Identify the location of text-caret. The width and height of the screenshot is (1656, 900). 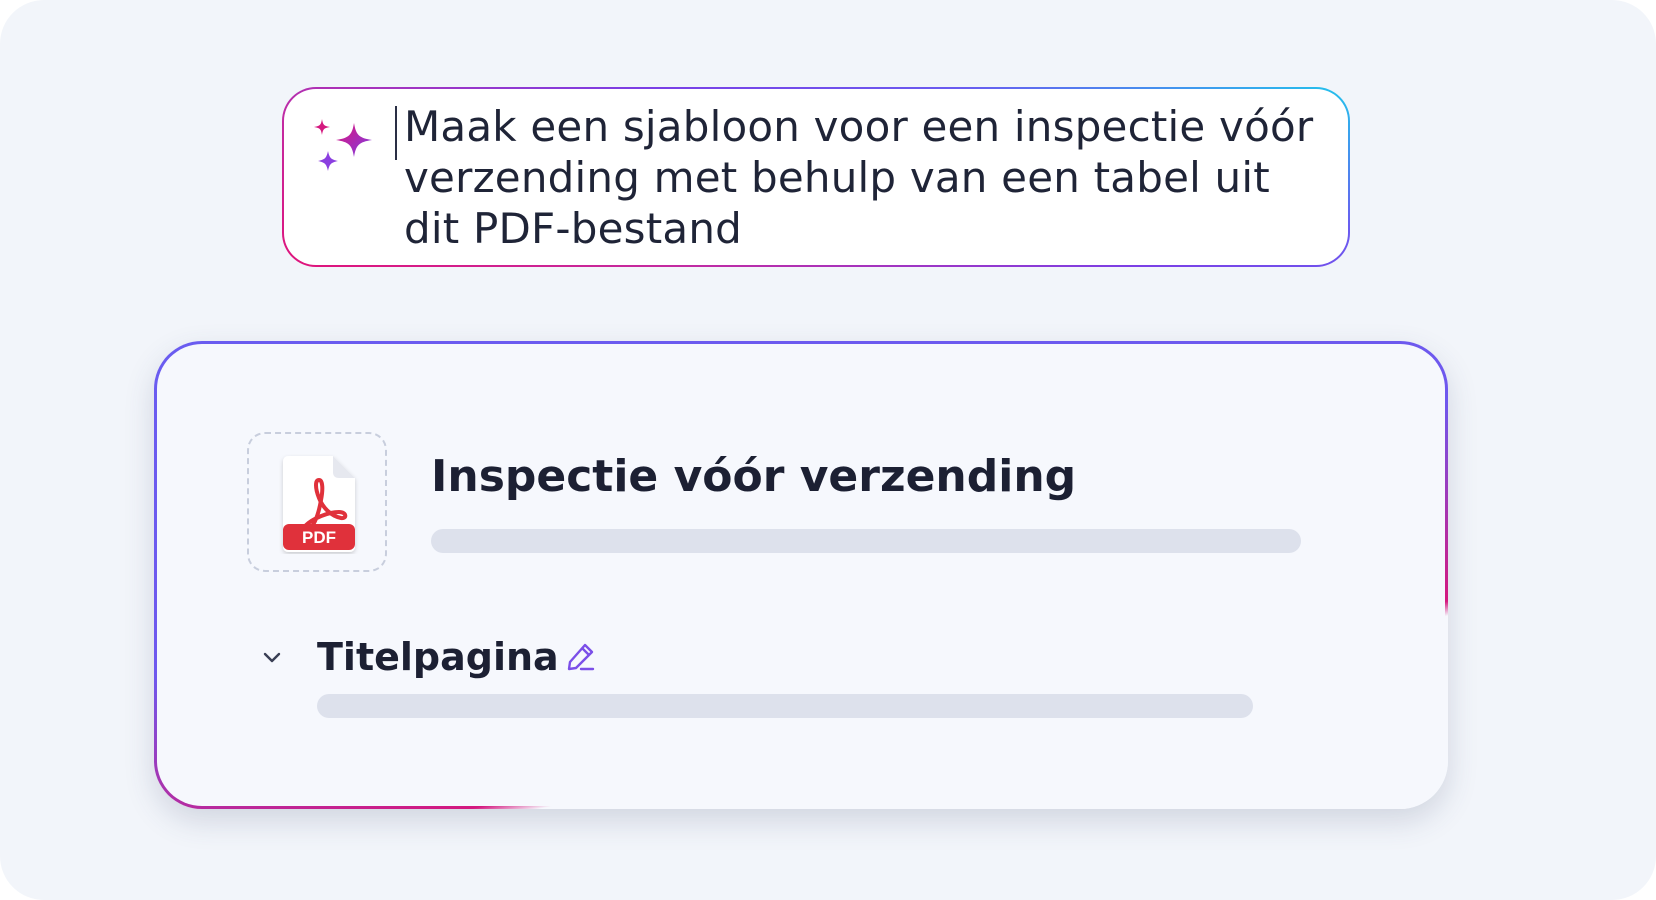
(396, 133).